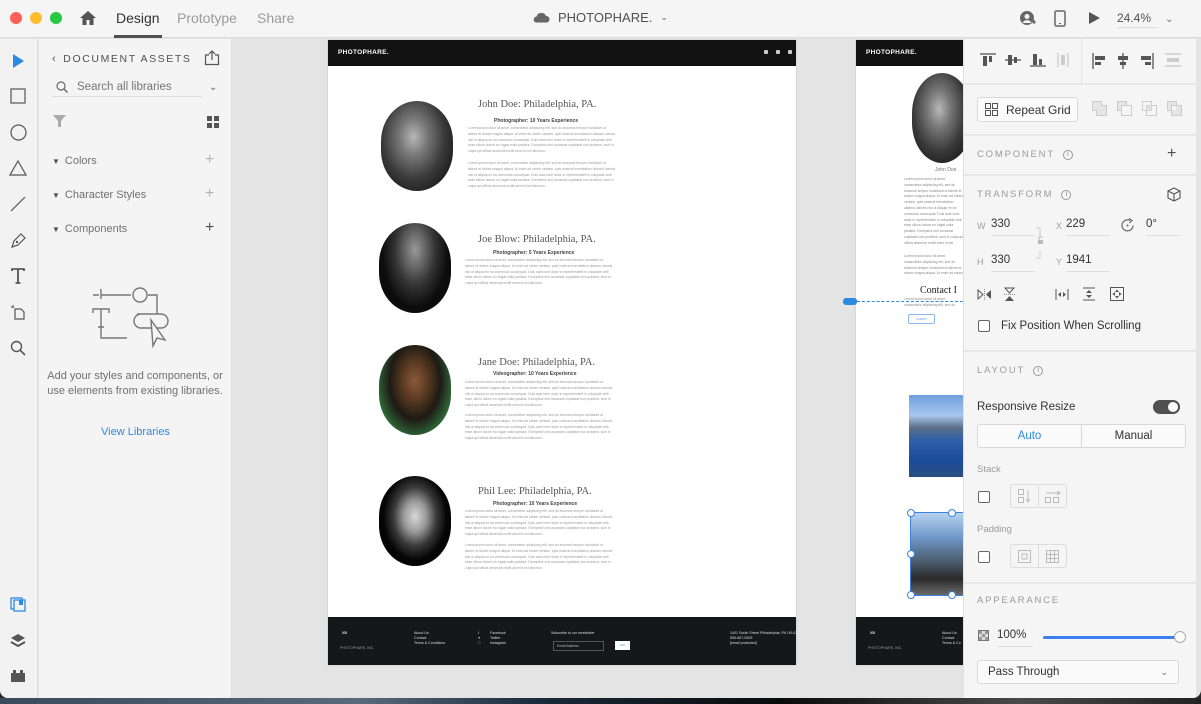 This screenshot has height=704, width=1201. Describe the element at coordinates (1088, 227) in the screenshot. I see `x-input: 229` at that location.